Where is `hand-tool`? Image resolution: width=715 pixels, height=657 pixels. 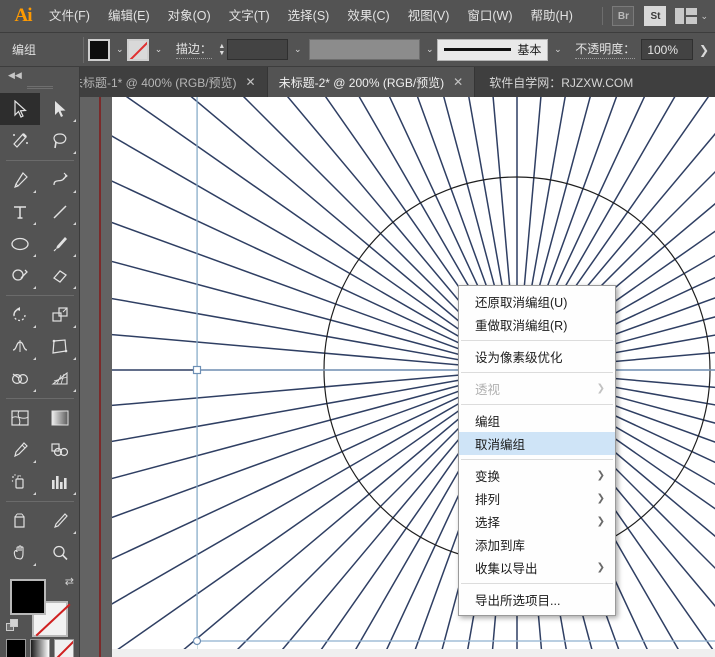
hand-tool is located at coordinates (20, 553).